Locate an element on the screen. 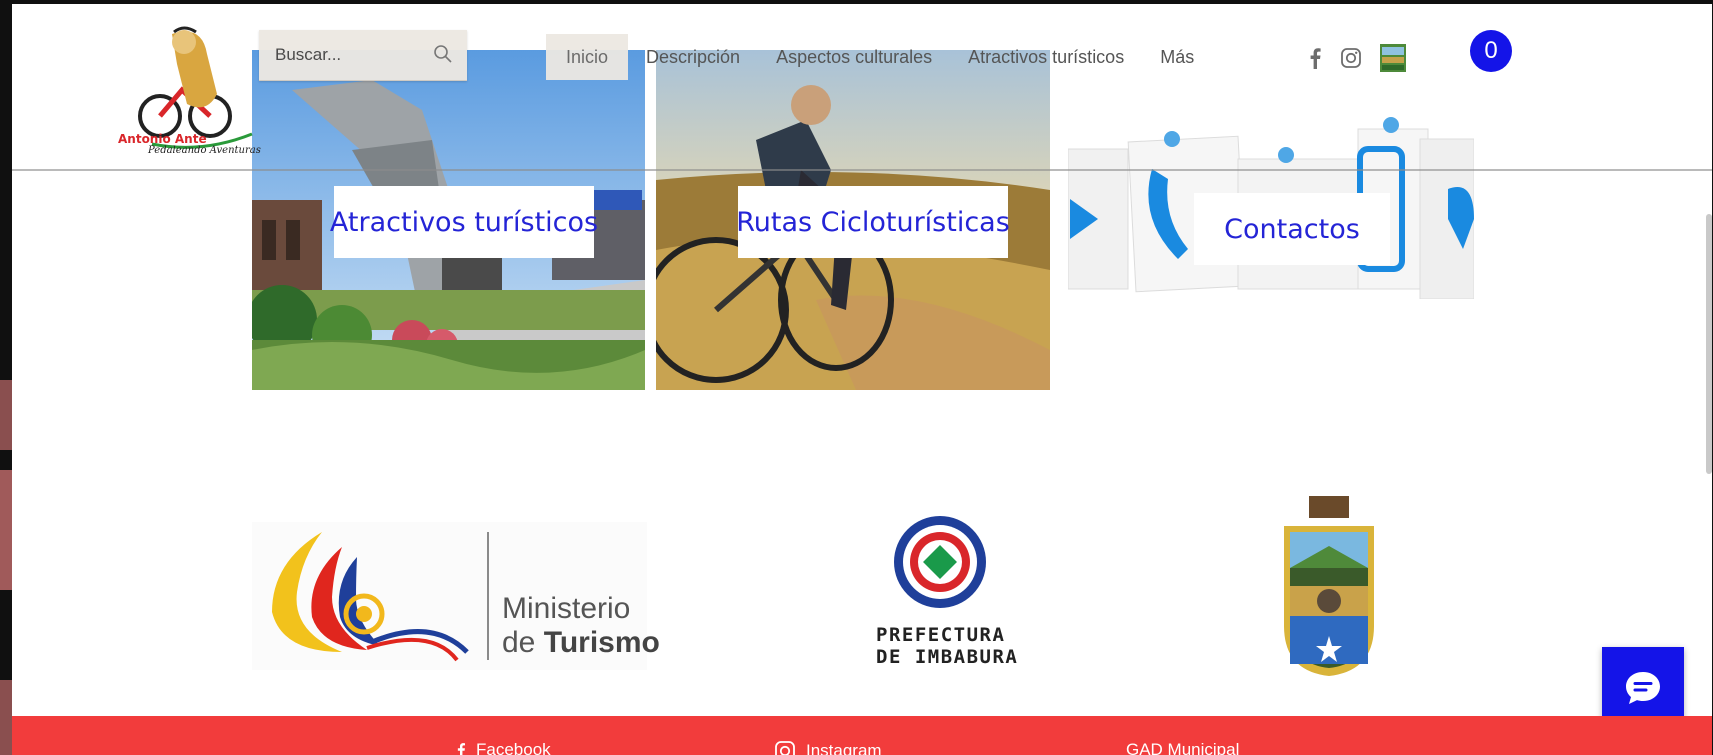  nav-item-descripcion: Descripción is located at coordinates (693, 57).